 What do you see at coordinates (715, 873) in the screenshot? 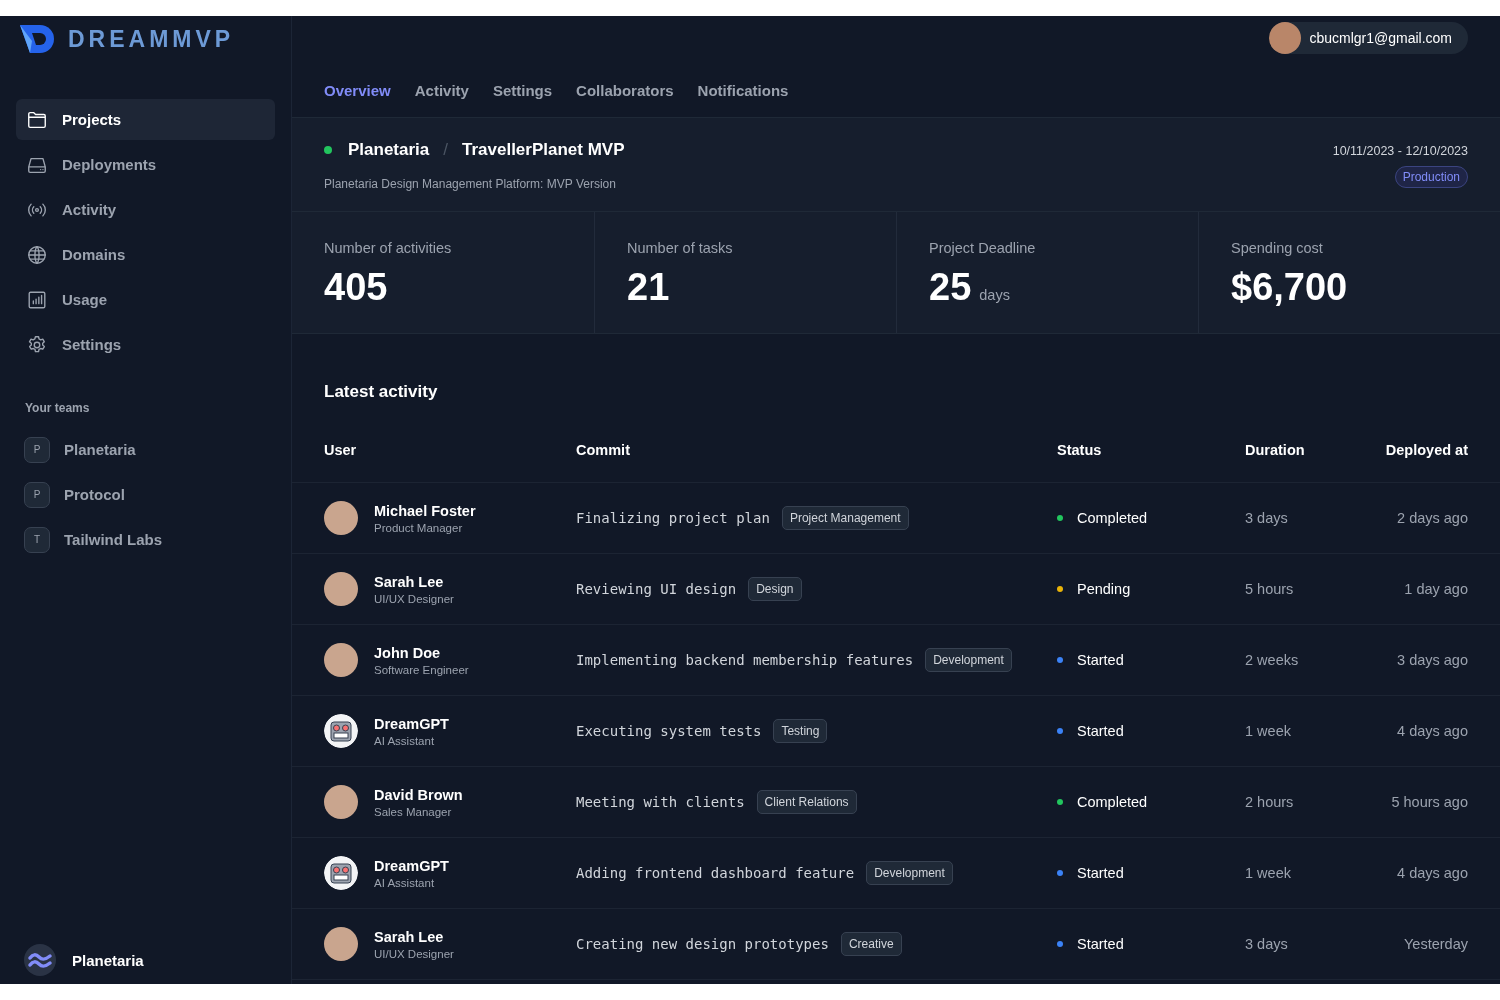
I see `commit-message: Adding frontend dashboard feature` at bounding box center [715, 873].